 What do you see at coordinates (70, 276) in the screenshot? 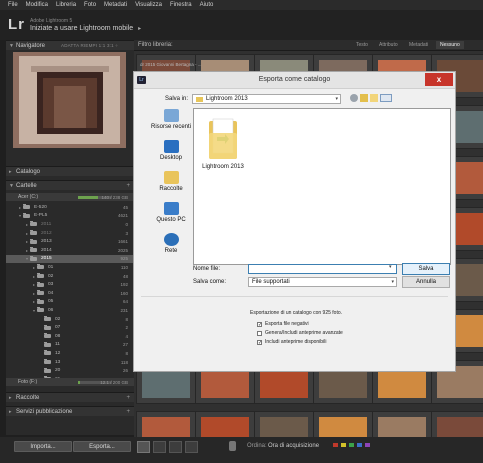
I see `folder-row: ▸ 02 48` at bounding box center [70, 276].